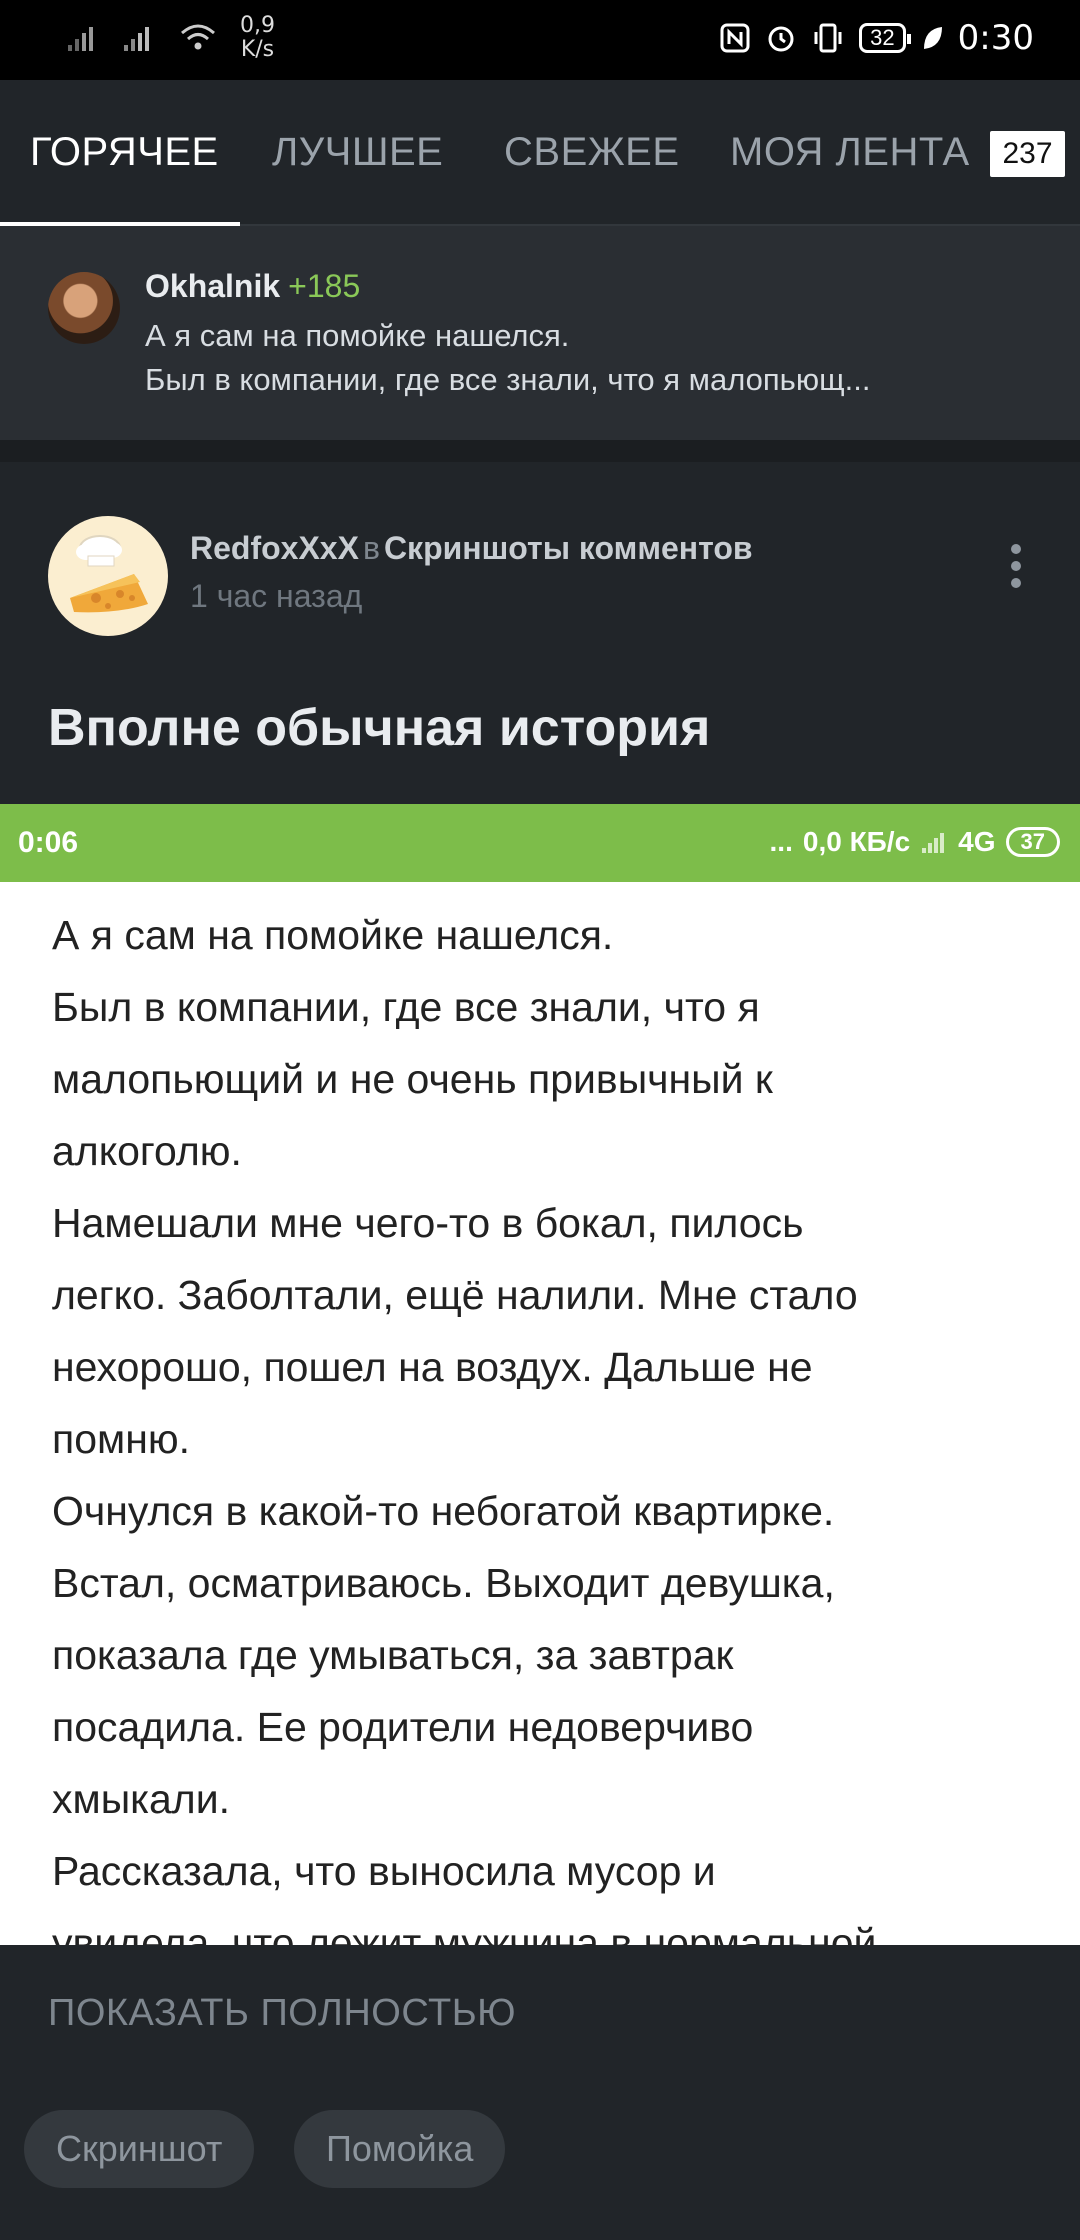  I want to click on clock: 0:30, so click(995, 38).